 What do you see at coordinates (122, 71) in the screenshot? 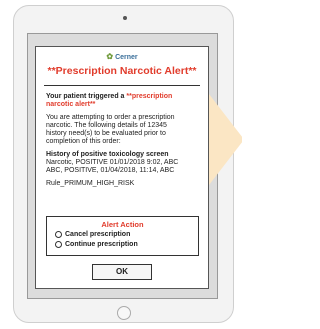
I see `alert-title: **Prescription Narcotic Alert**` at bounding box center [122, 71].